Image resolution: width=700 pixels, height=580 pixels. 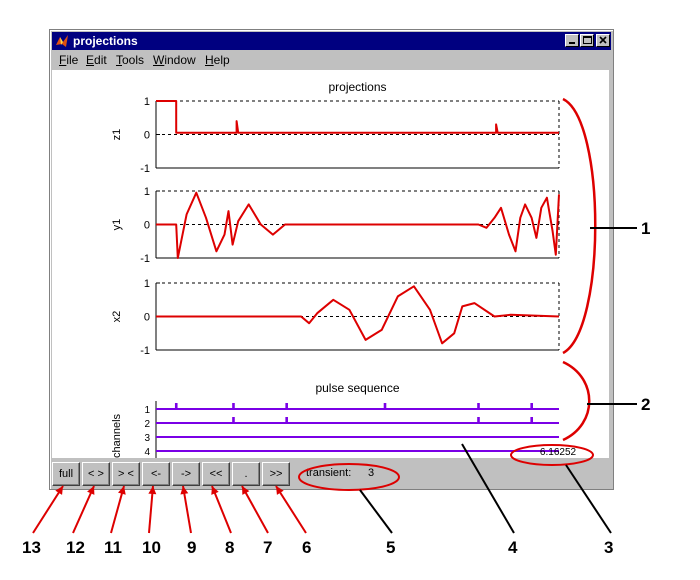 I want to click on callout-11: 11, so click(x=113, y=547).